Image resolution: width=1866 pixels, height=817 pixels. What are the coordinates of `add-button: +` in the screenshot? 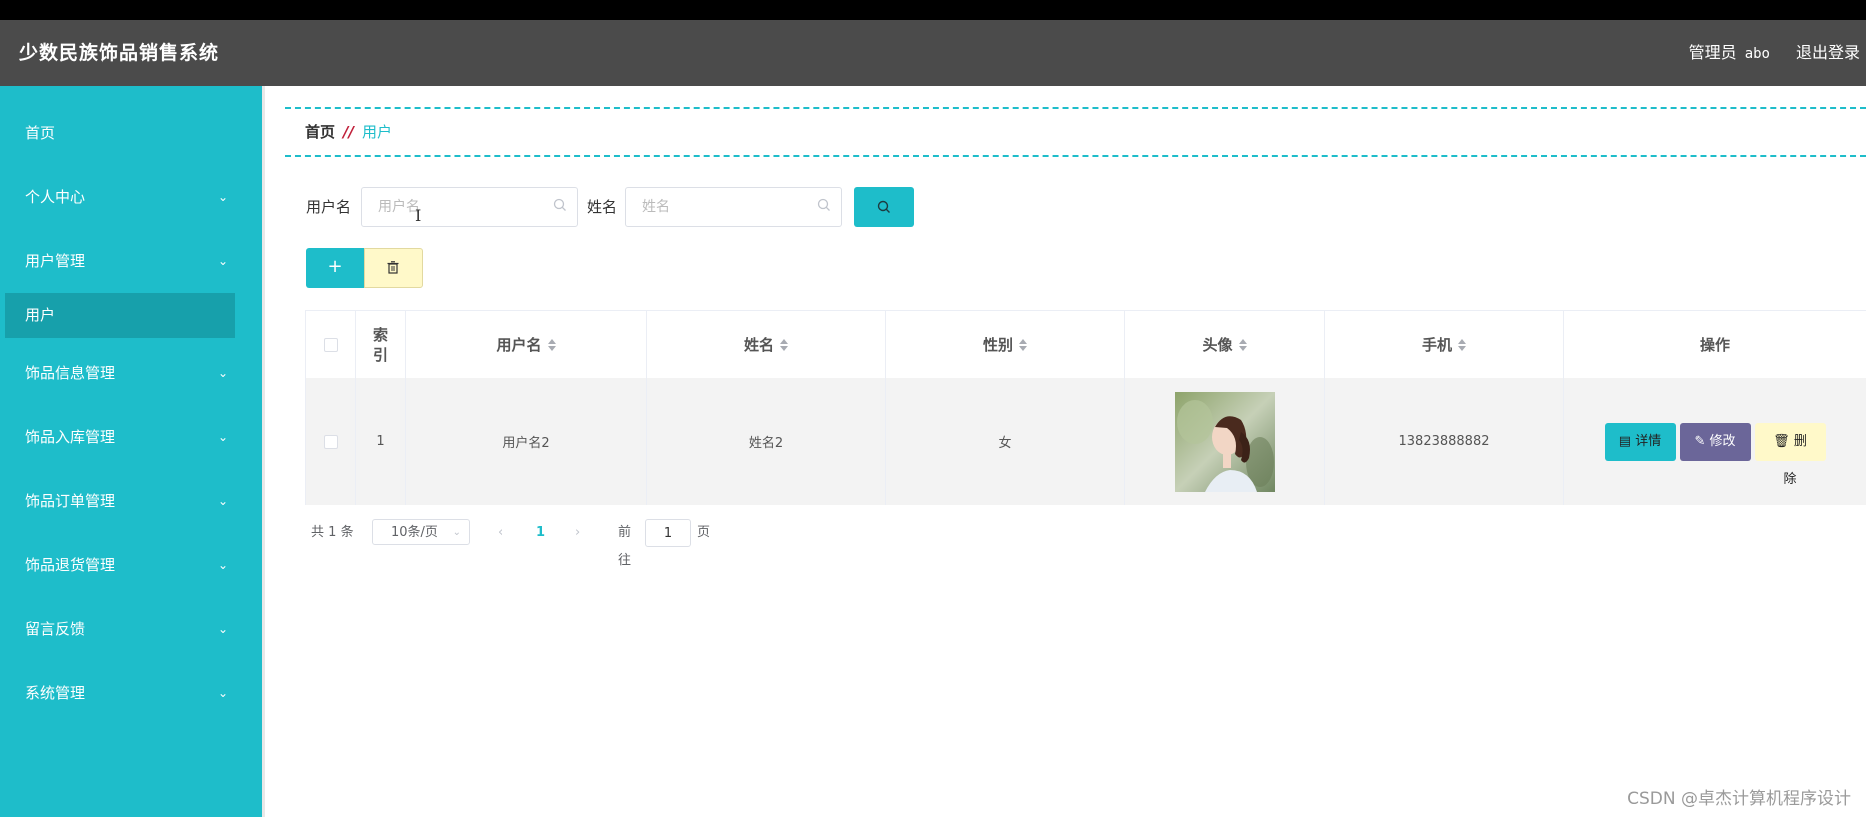 It's located at (335, 268).